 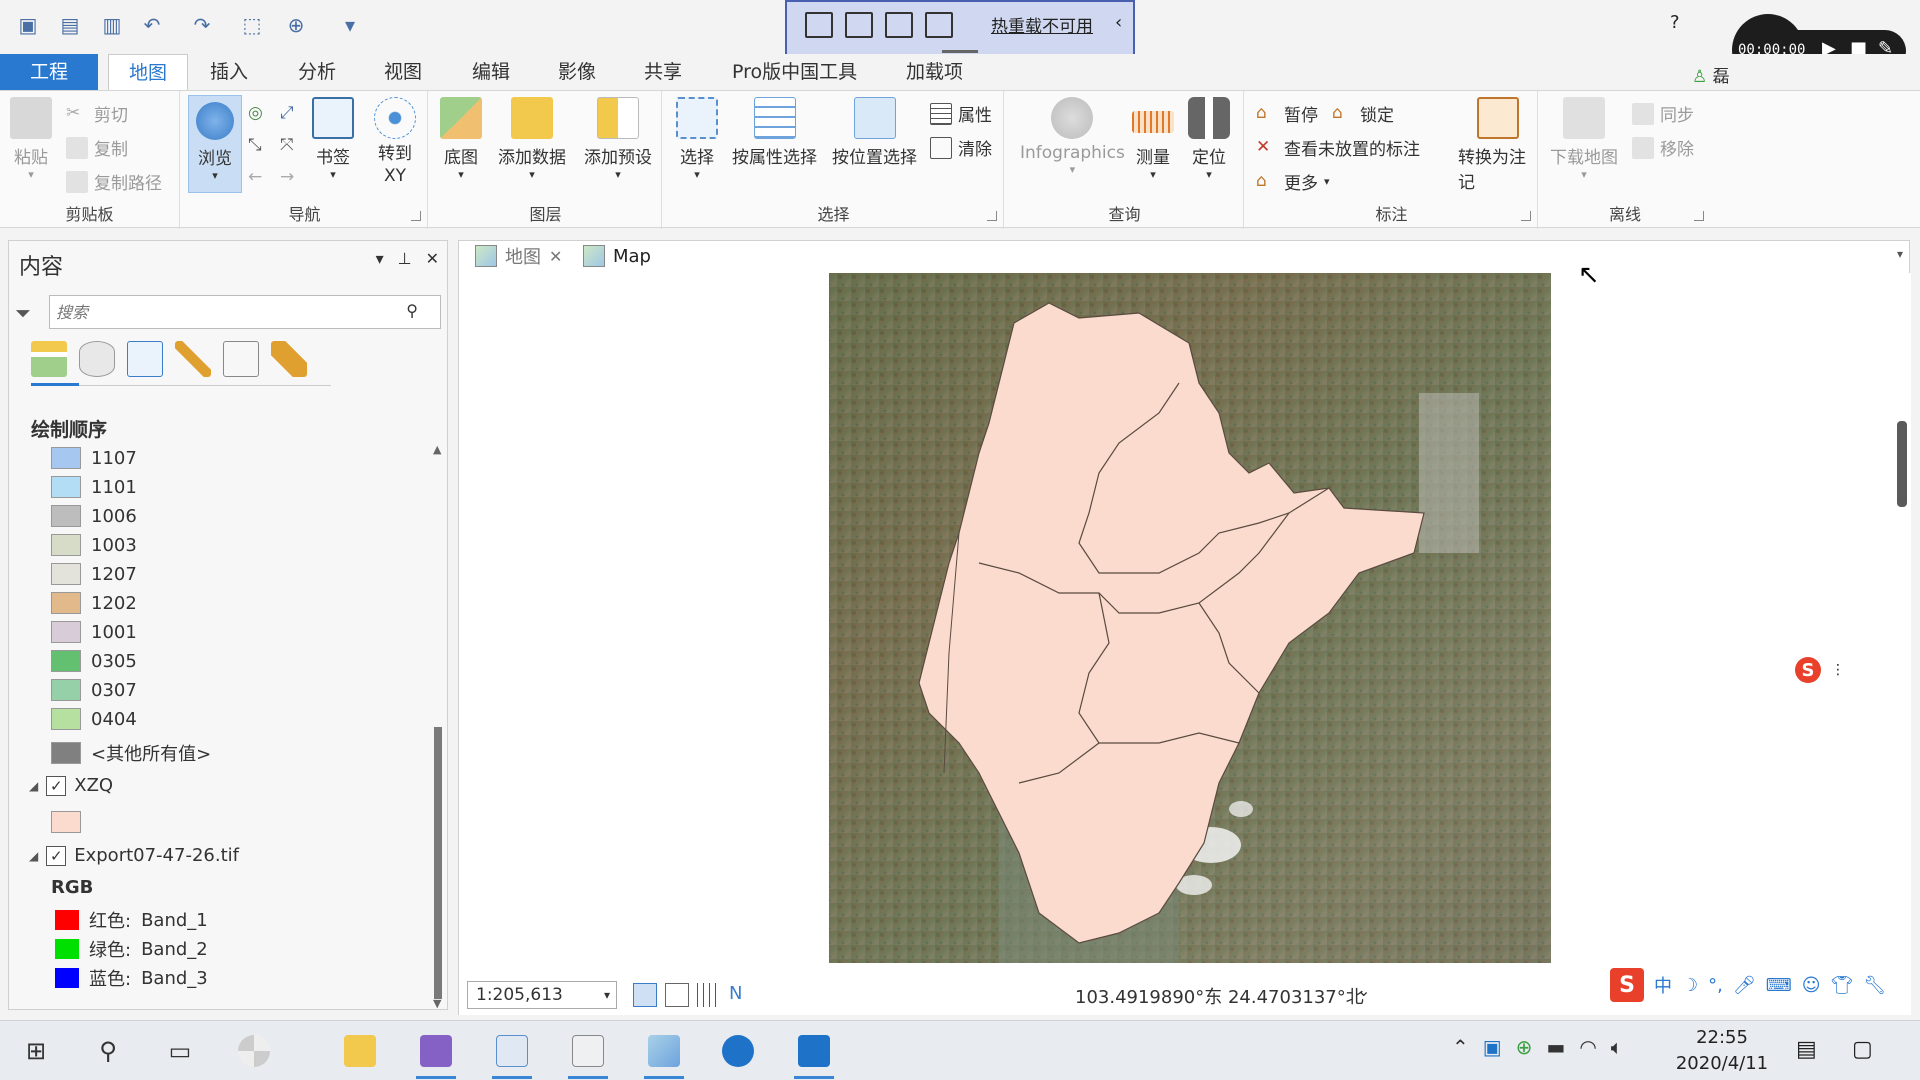 I want to click on collapse-chevron-icon: ‹, so click(x=1118, y=22).